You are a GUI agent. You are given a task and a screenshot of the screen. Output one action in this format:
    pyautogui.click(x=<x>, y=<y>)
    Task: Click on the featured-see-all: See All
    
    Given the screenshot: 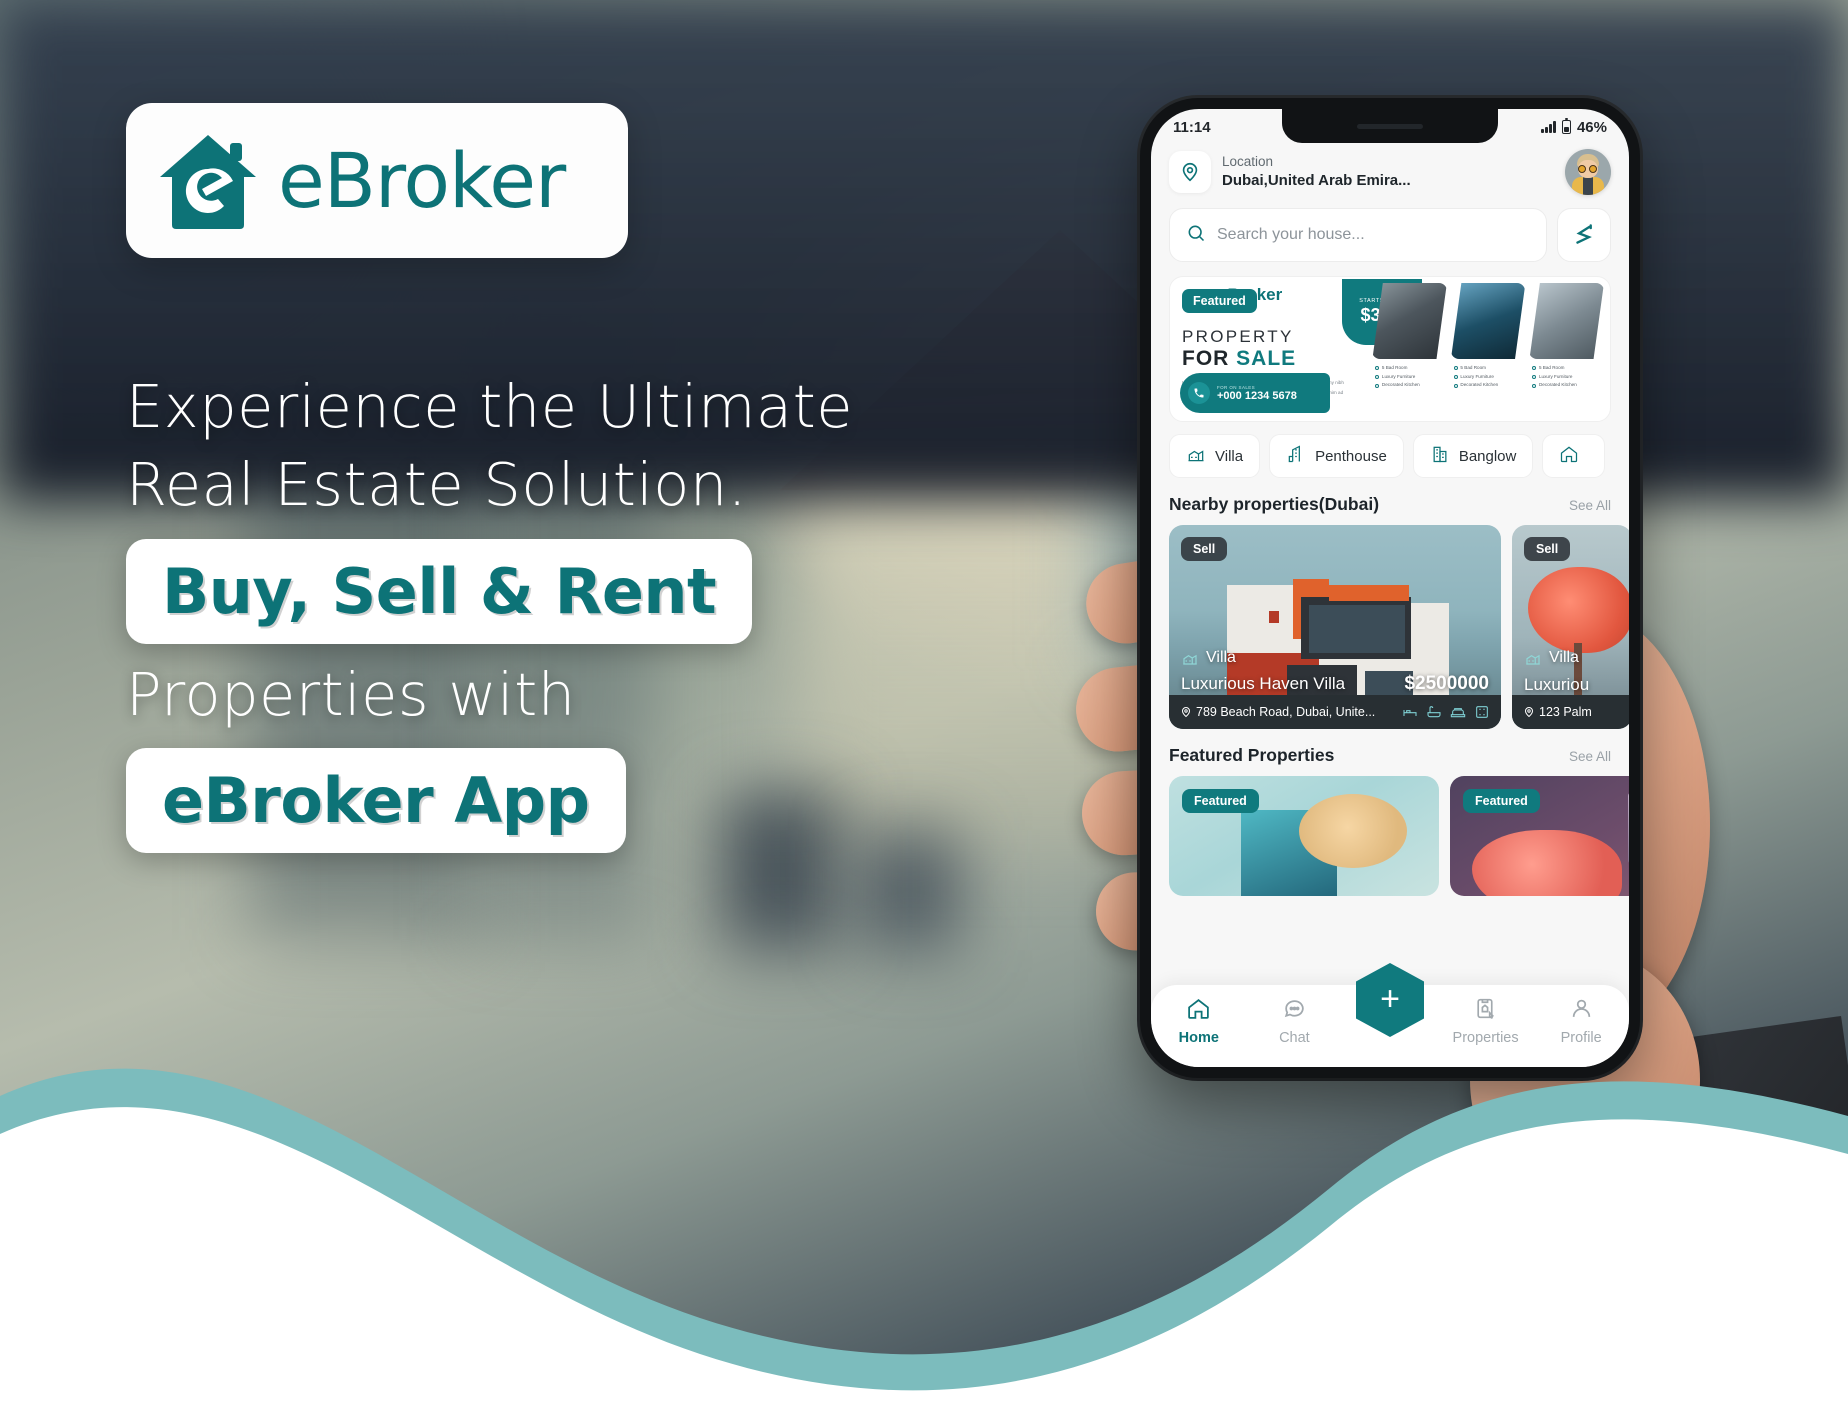 What is the action you would take?
    pyautogui.click(x=1590, y=756)
    